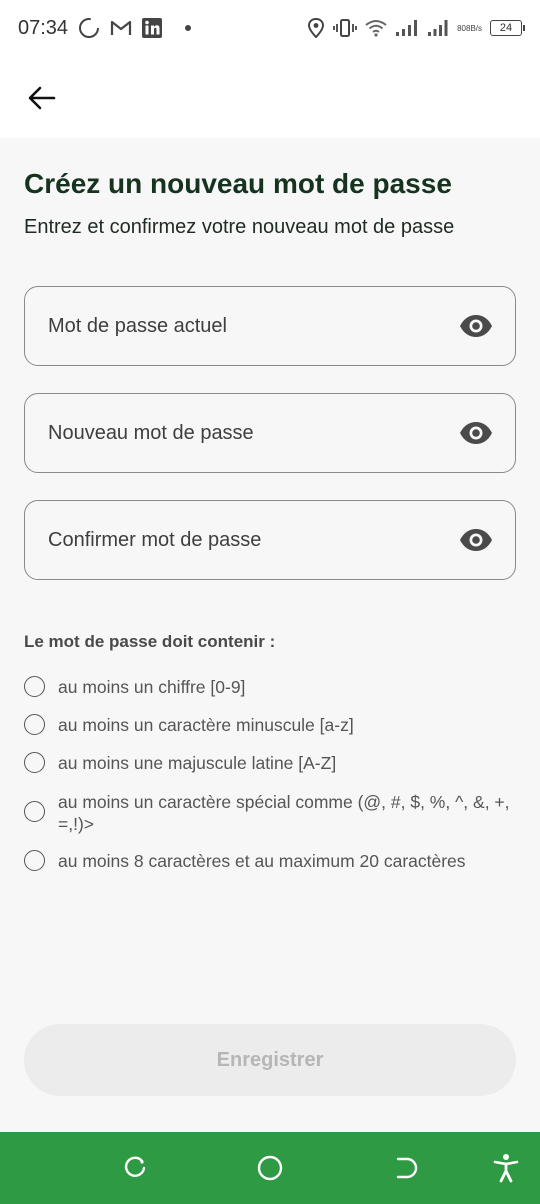 Image resolution: width=540 pixels, height=1204 pixels. Describe the element at coordinates (121, 28) in the screenshot. I see `gmail-icon` at that location.